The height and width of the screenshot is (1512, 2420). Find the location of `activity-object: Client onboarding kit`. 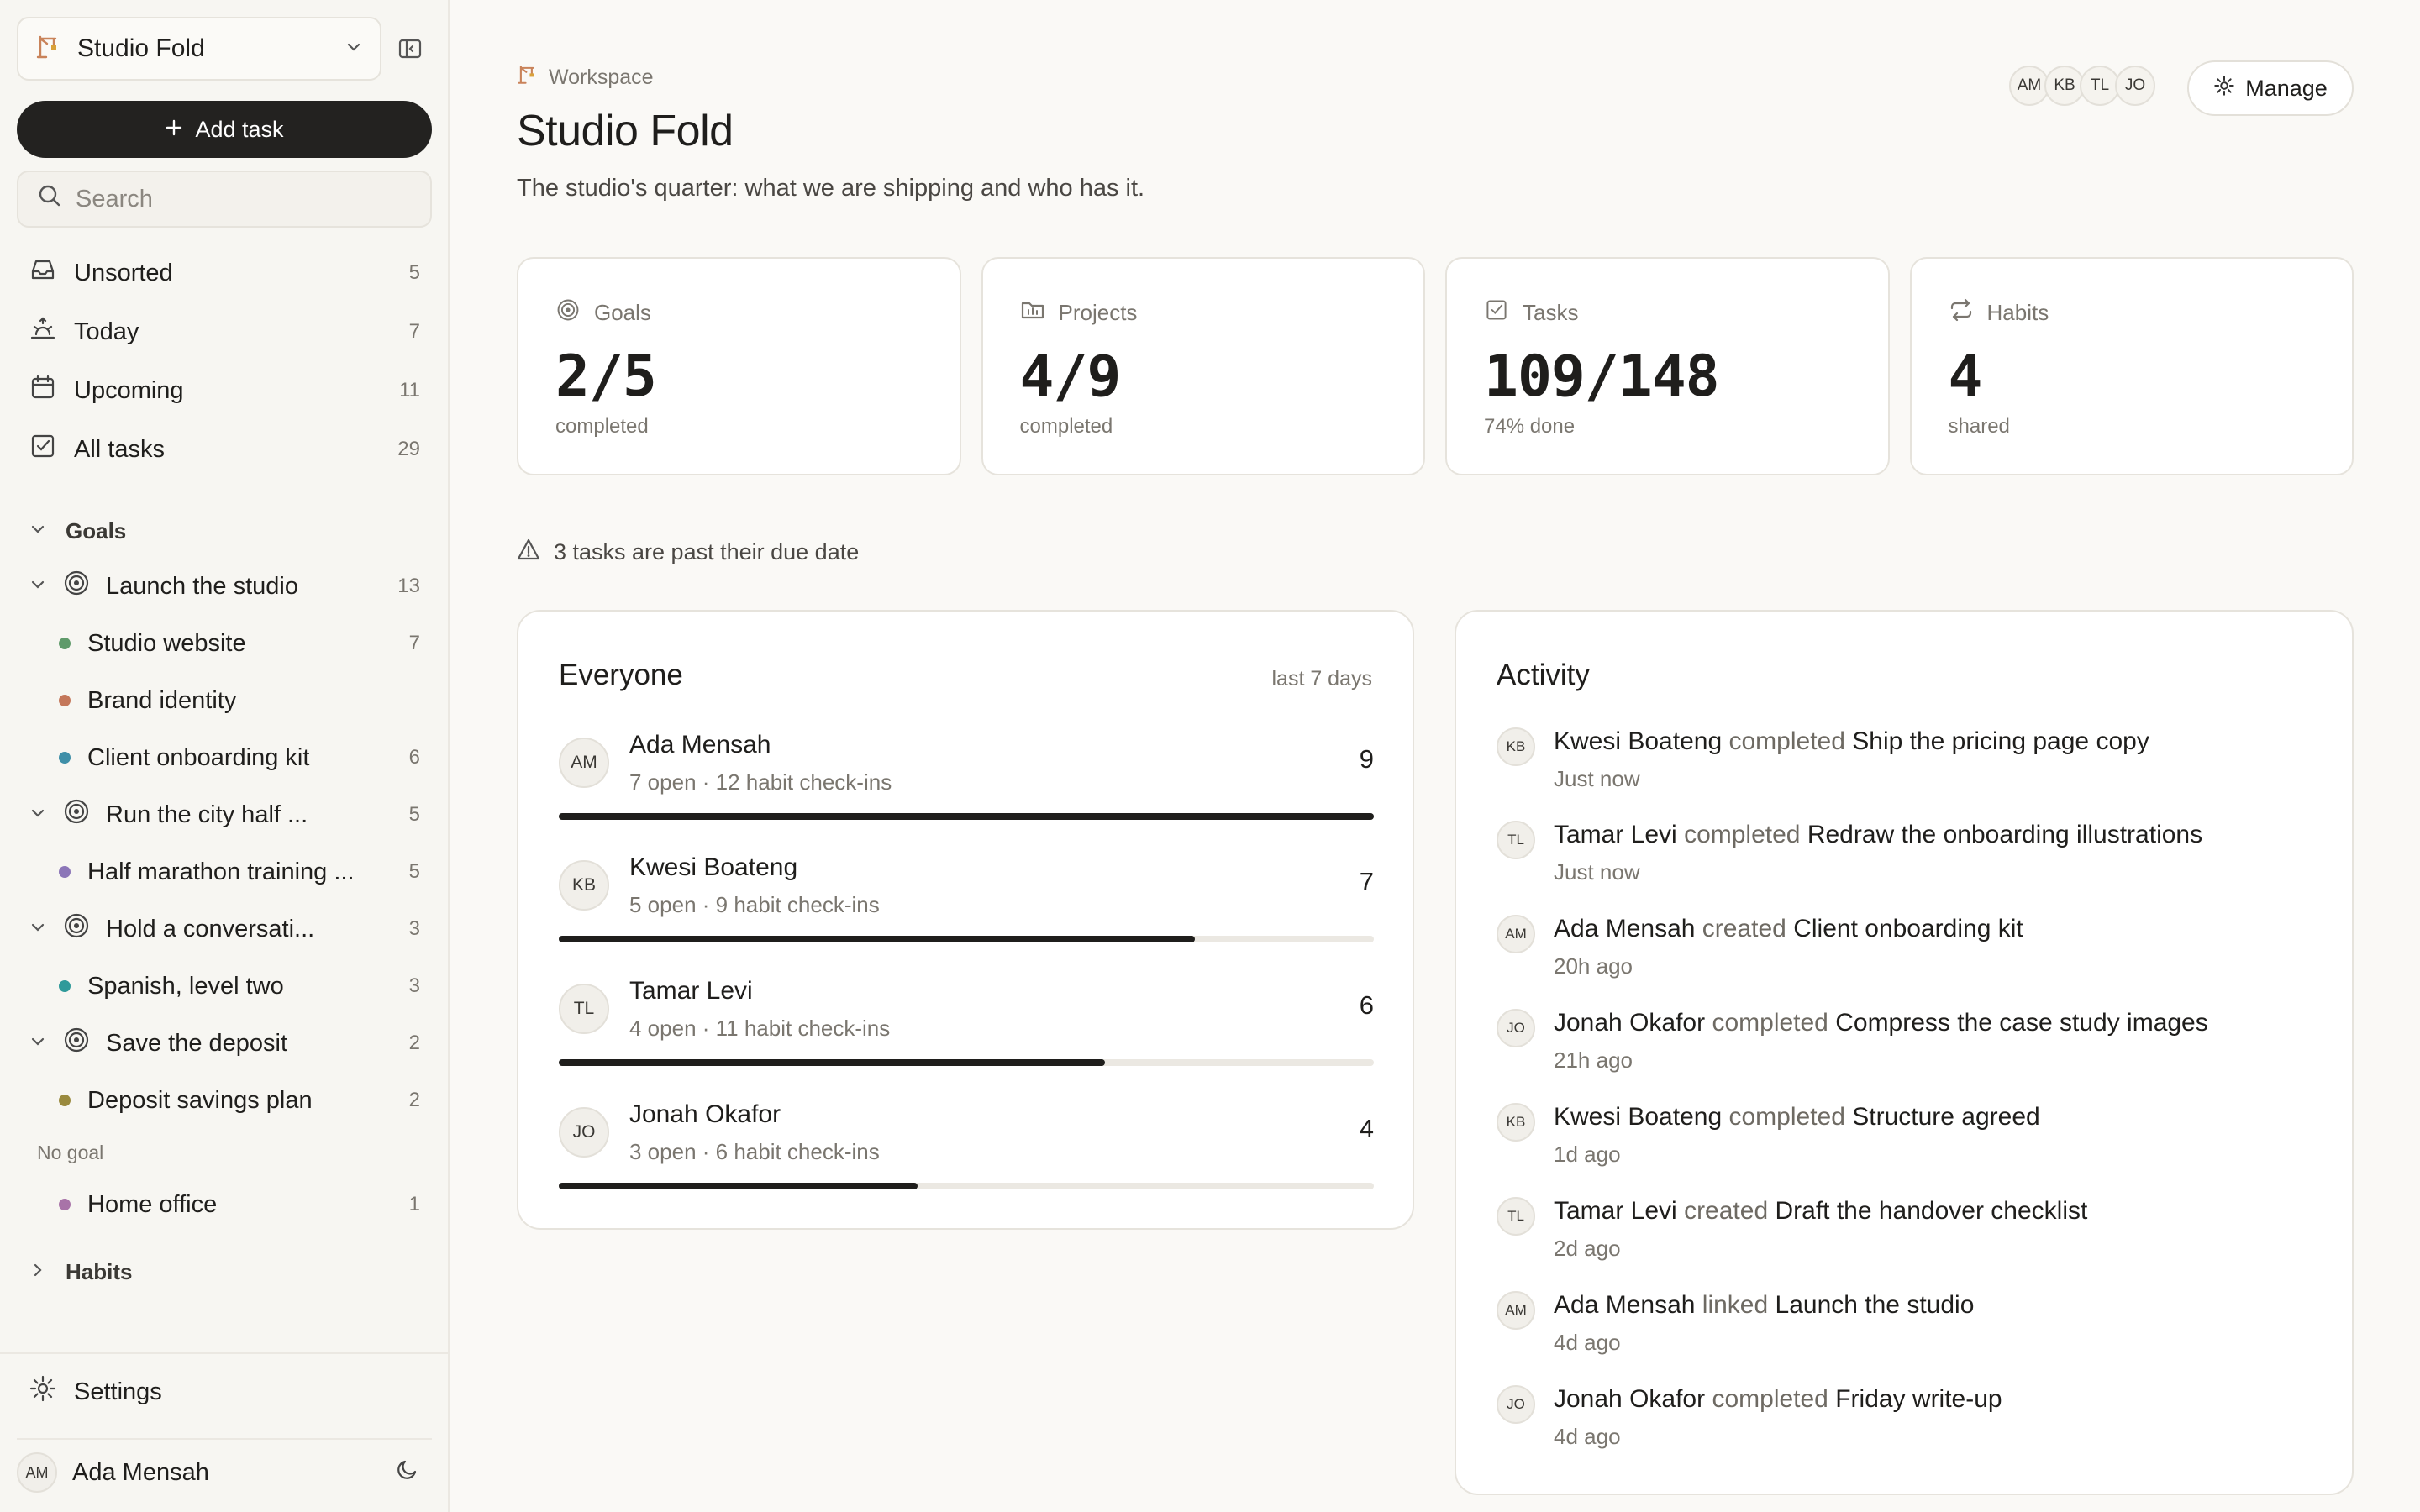

activity-object: Client onboarding kit is located at coordinates (1908, 928).